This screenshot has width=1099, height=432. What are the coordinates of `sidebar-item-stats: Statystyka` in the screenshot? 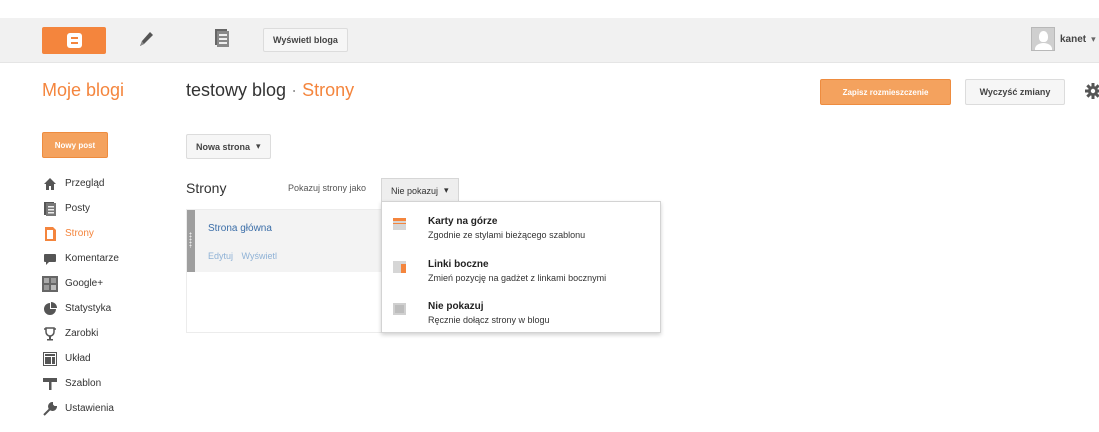 It's located at (80, 308).